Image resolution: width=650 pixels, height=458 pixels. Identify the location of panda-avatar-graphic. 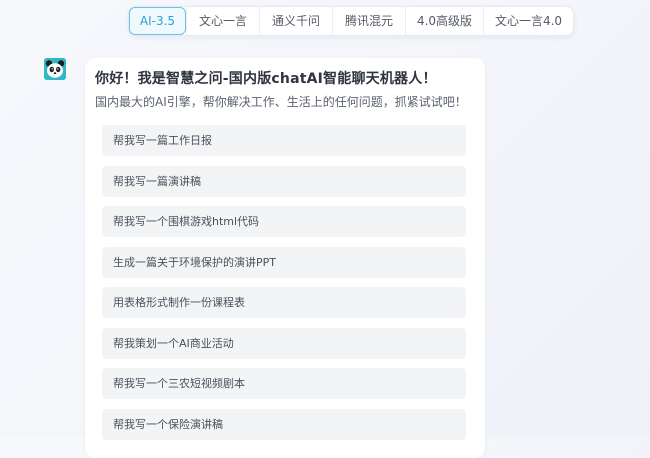
(55, 69).